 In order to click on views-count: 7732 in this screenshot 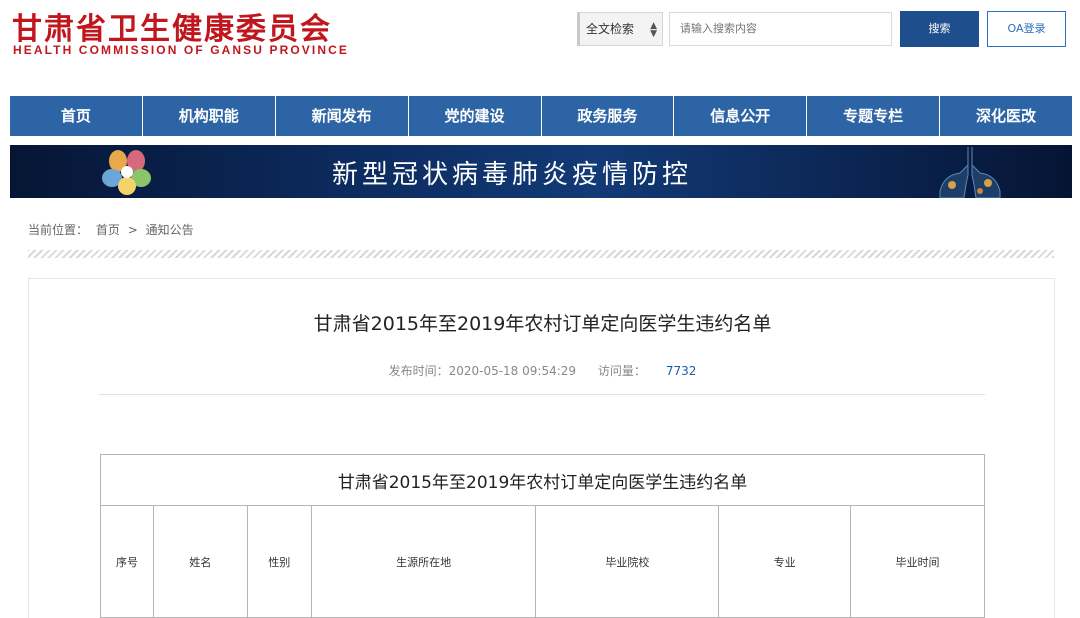, I will do `click(681, 371)`.